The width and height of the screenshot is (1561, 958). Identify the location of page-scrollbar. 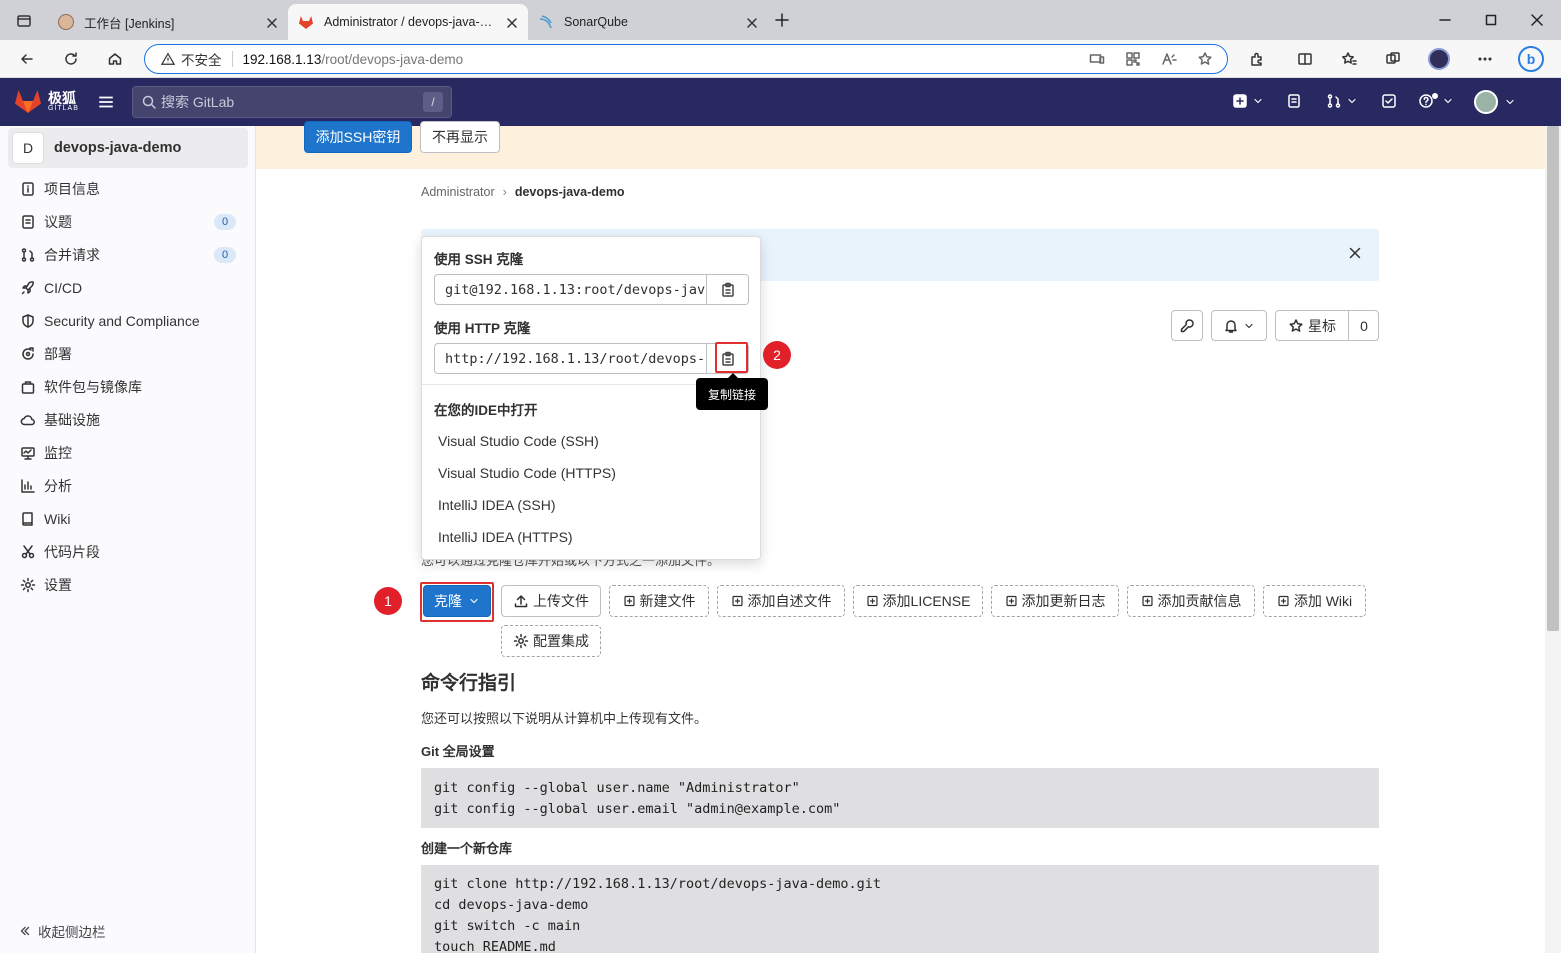
(1553, 539).